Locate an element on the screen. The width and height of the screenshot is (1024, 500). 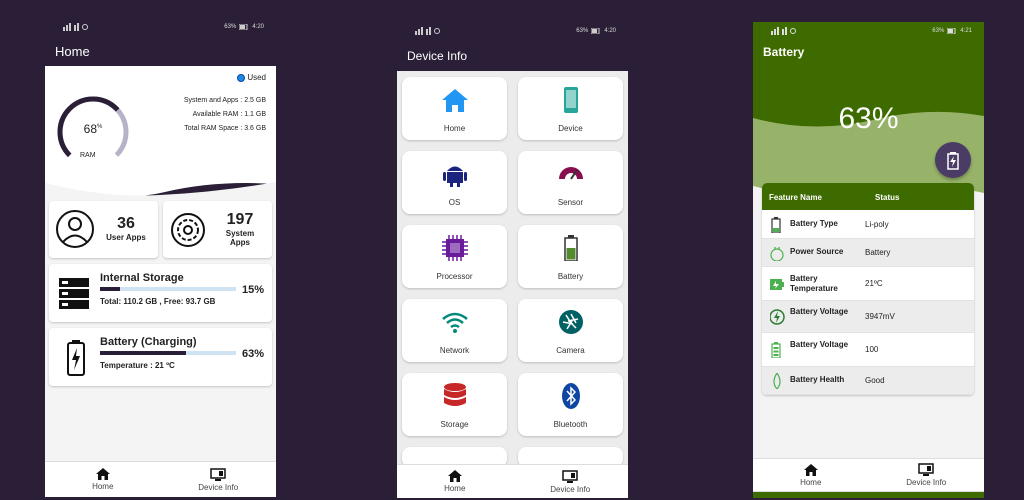
wifi-icon is located at coordinates (455, 322).